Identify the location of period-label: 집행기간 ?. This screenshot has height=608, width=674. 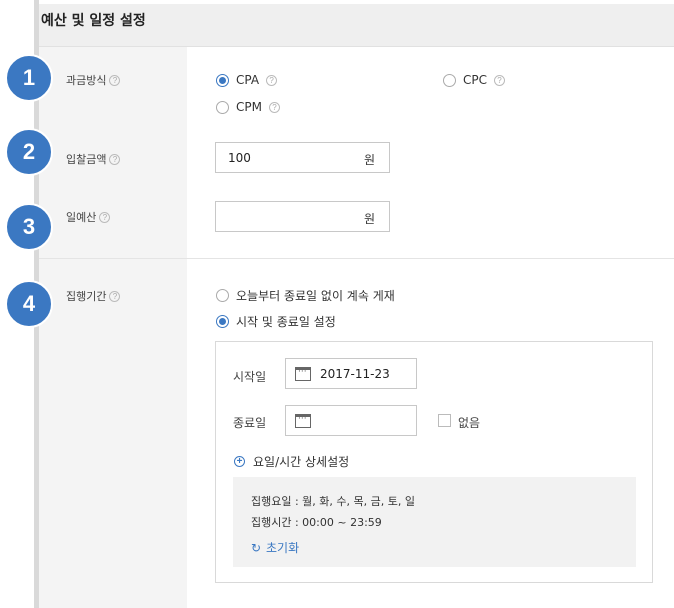
(93, 296).